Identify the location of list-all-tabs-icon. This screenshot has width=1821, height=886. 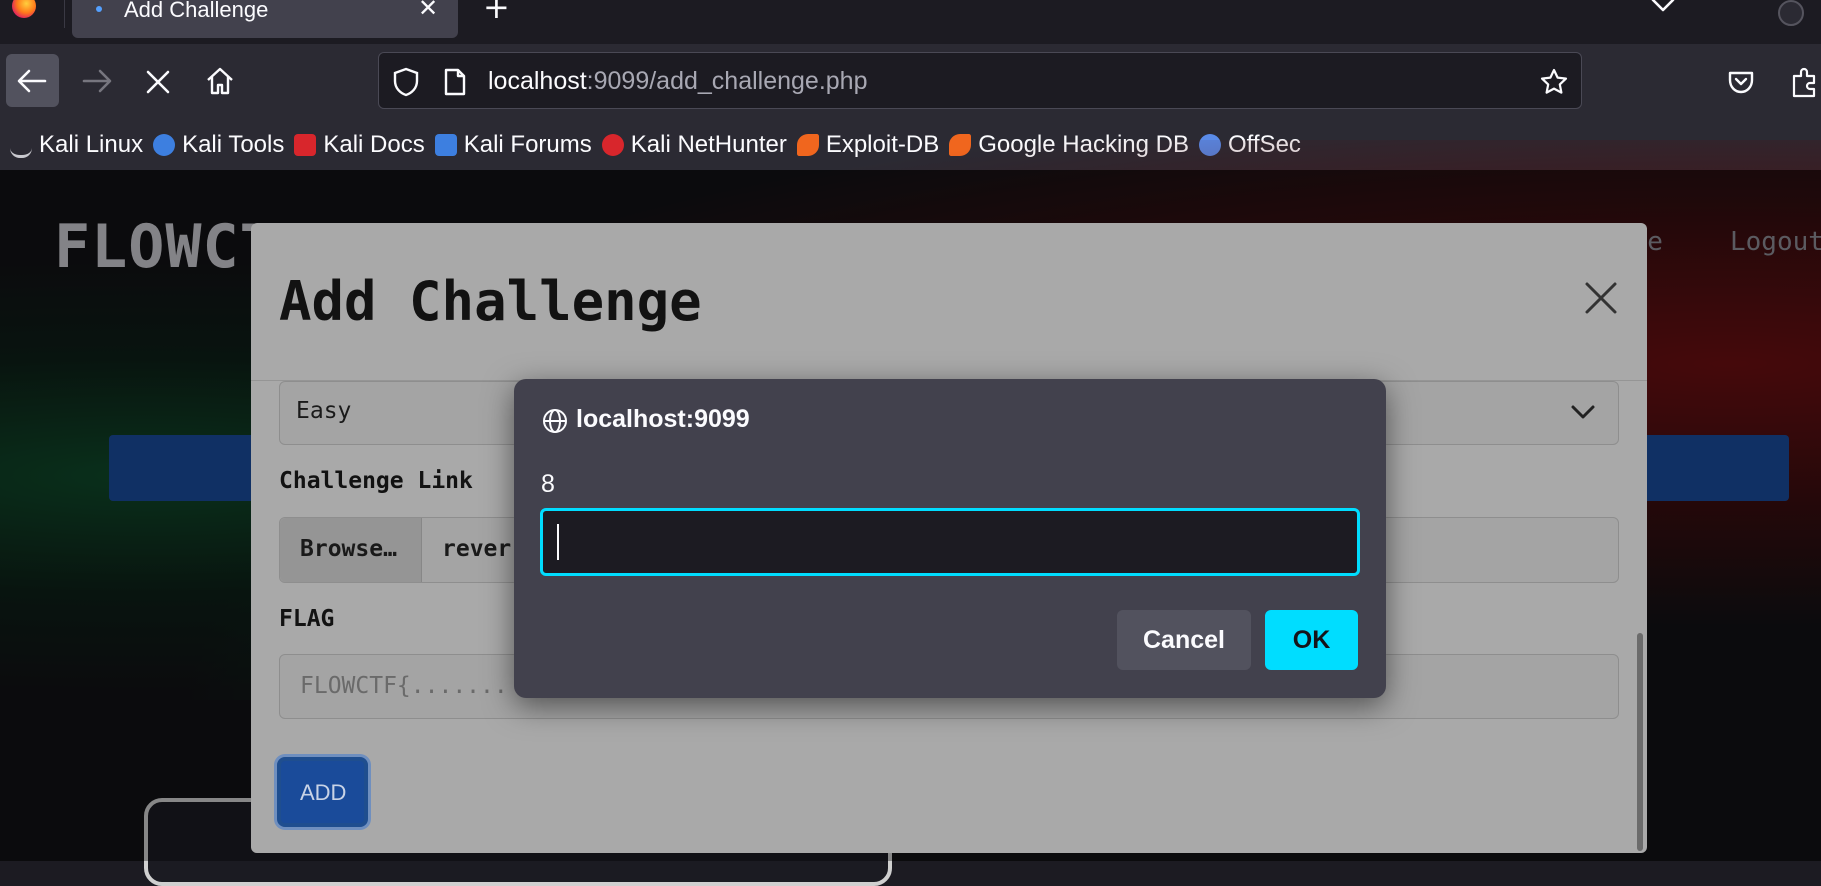
(1663, 10).